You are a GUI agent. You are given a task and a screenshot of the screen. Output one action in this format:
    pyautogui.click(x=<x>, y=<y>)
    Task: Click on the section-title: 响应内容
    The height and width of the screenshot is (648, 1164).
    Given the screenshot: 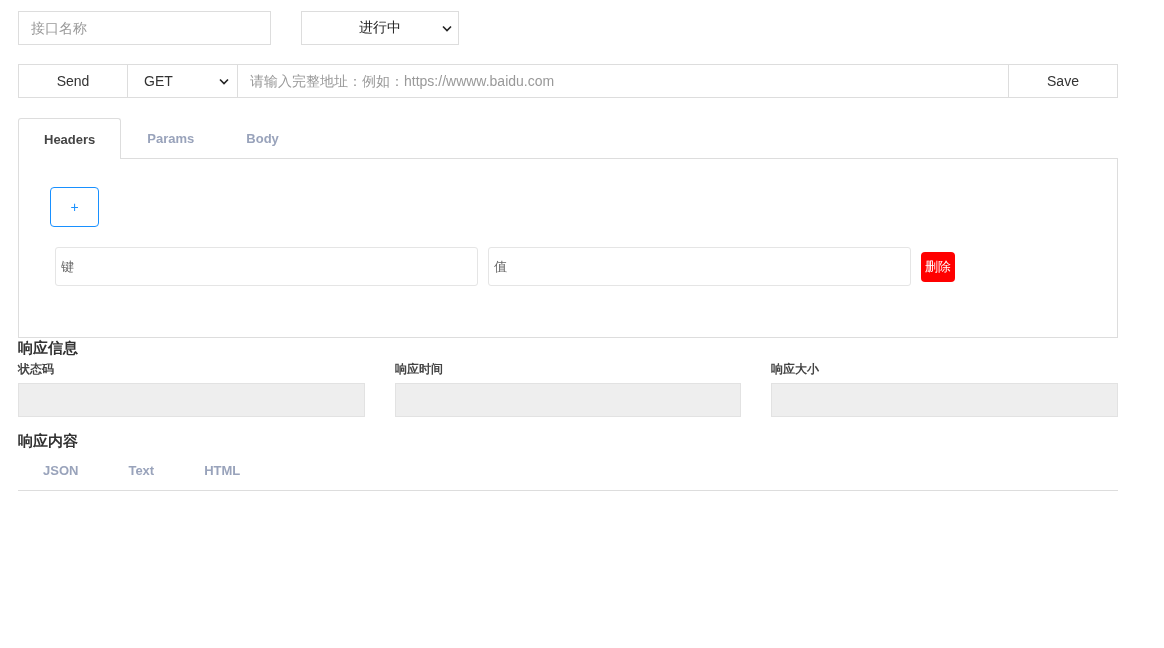 What is the action you would take?
    pyautogui.click(x=48, y=440)
    